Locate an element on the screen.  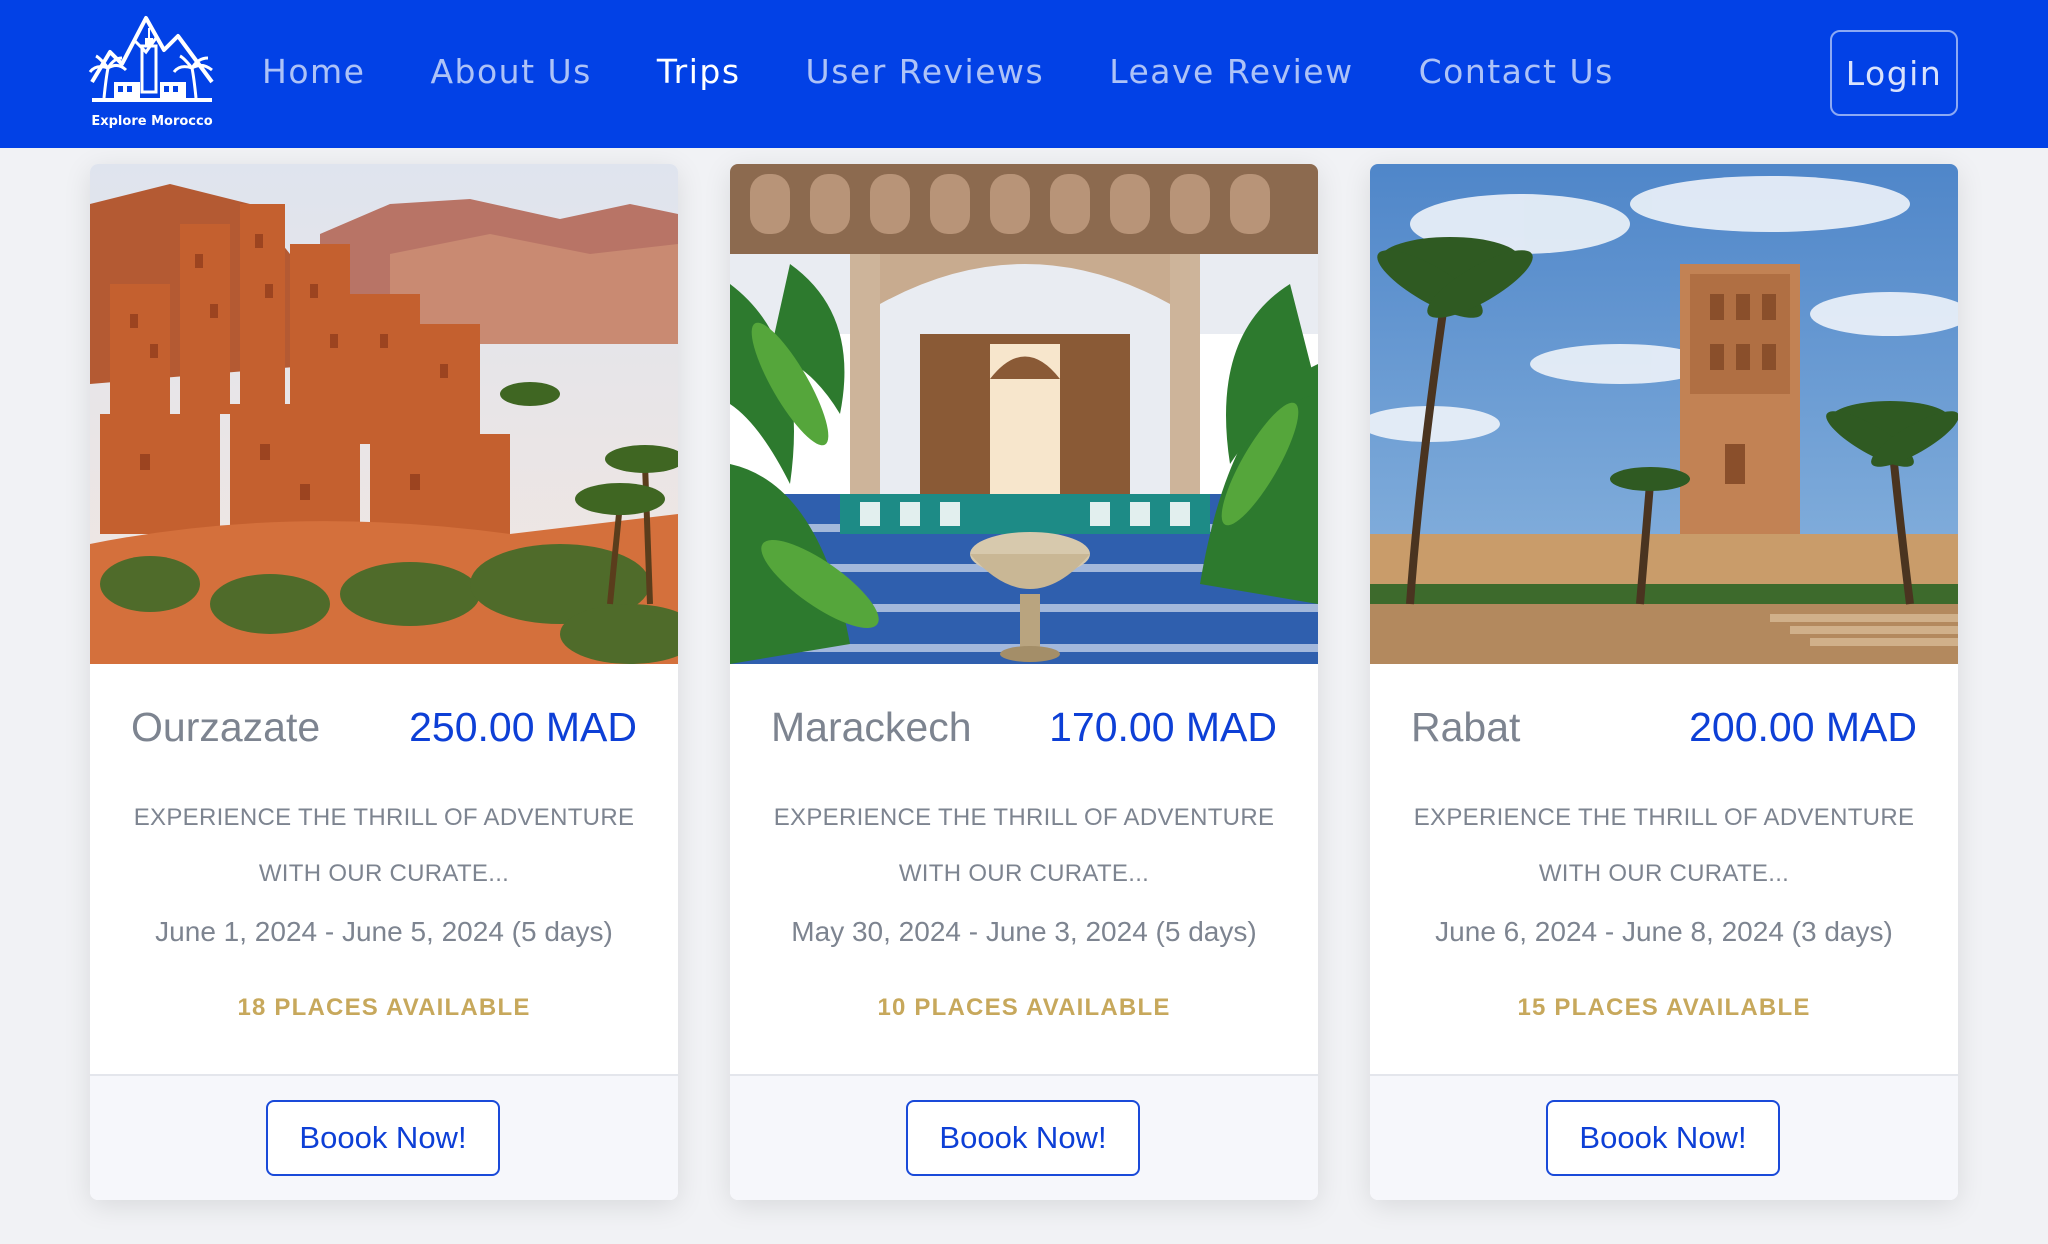
kasbah-desert-photo is located at coordinates (384, 414).